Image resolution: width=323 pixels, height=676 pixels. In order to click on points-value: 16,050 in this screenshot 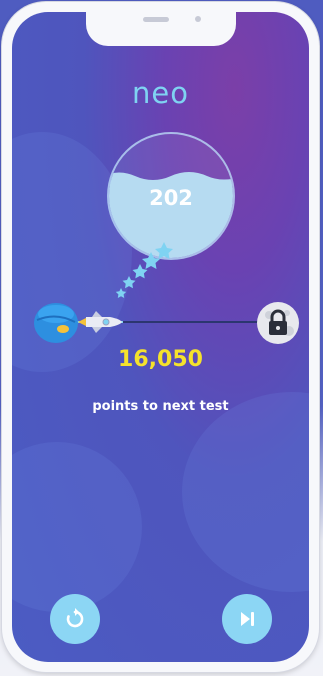, I will do `click(160, 359)`.